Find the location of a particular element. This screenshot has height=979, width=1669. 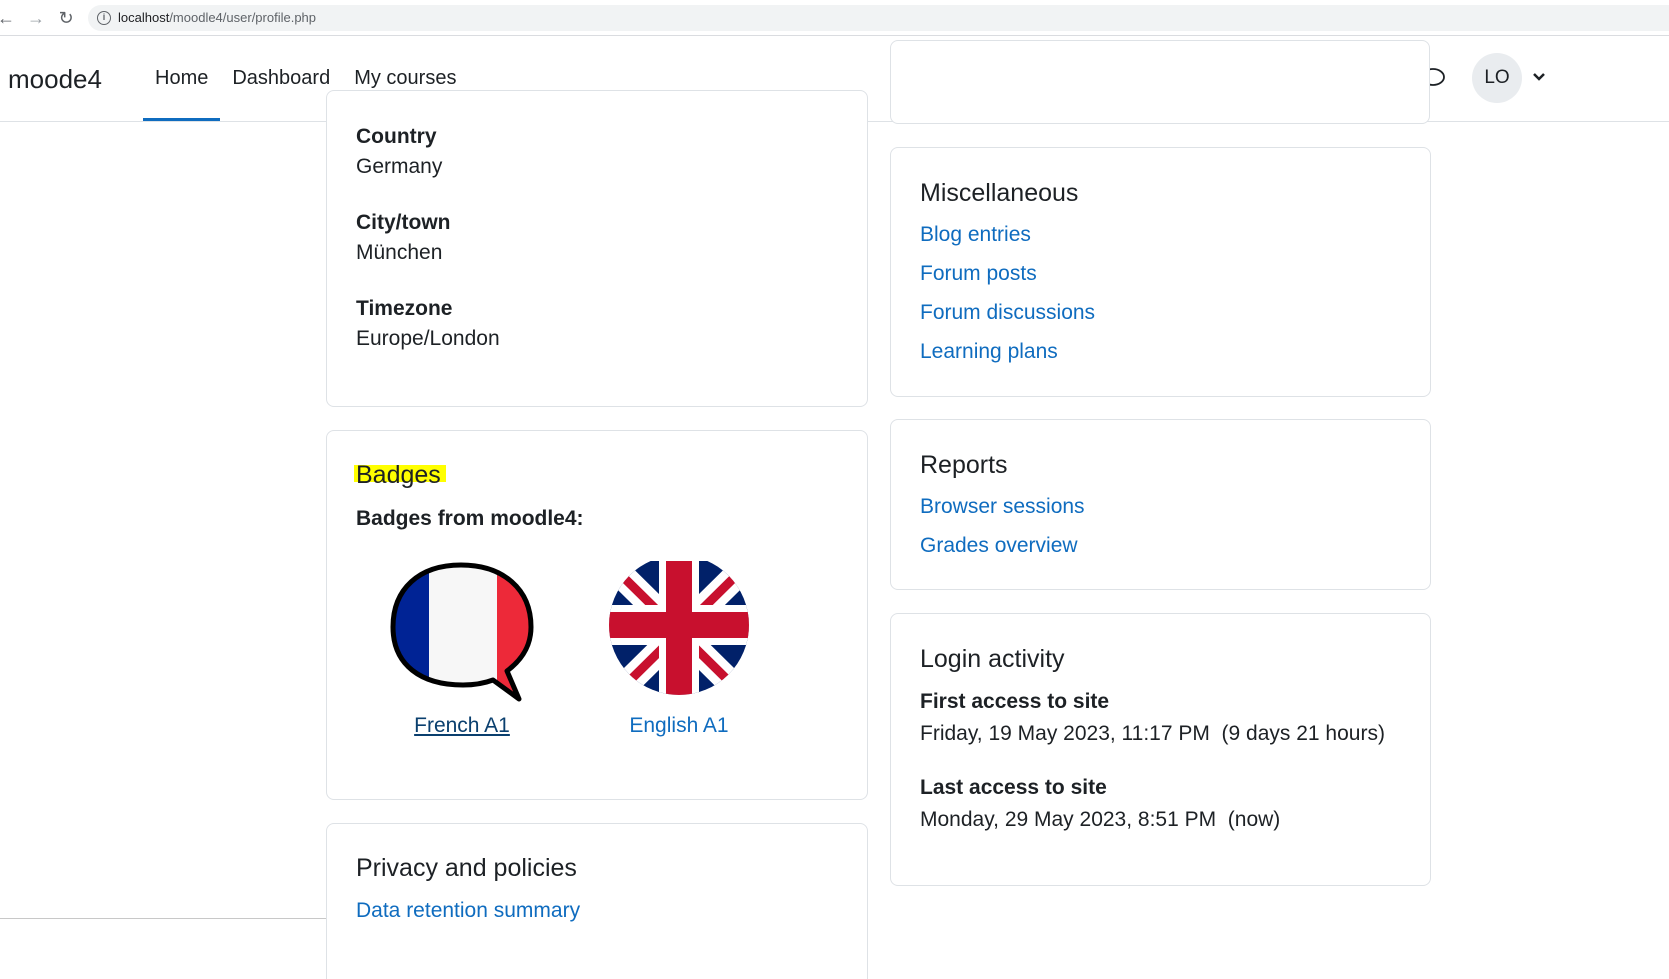

french-flag-badge-icon is located at coordinates (462, 632).